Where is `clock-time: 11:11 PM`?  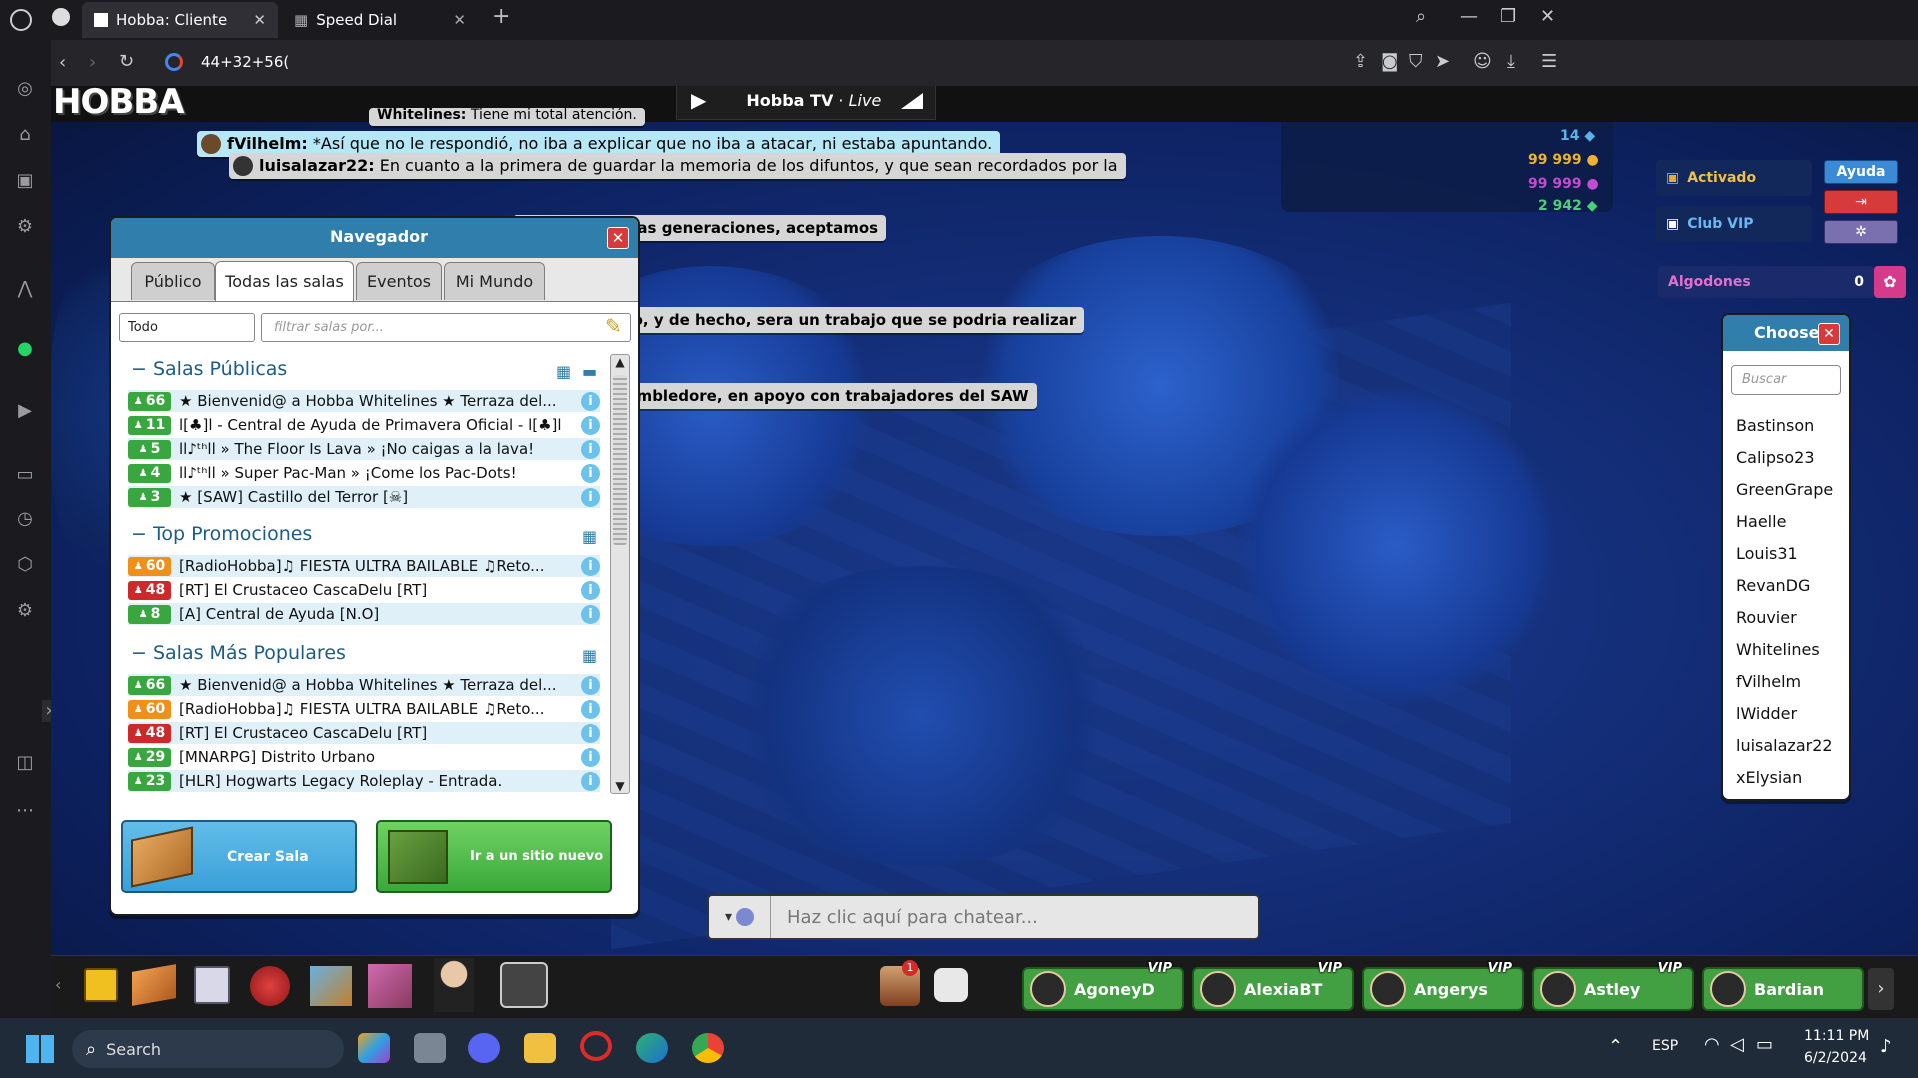 clock-time: 11:11 PM is located at coordinates (1836, 1036).